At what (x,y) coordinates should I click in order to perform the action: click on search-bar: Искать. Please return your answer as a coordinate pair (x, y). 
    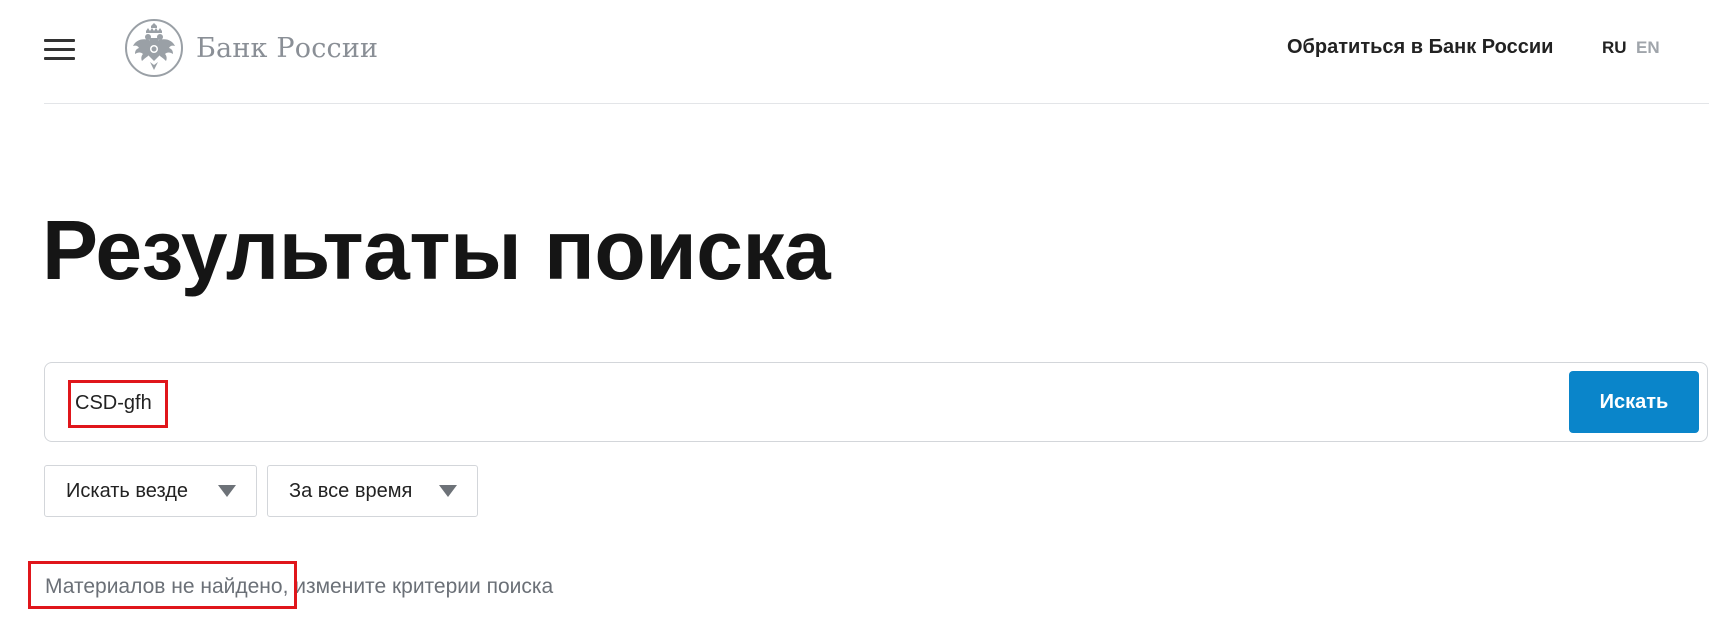
    Looking at the image, I should click on (876, 402).